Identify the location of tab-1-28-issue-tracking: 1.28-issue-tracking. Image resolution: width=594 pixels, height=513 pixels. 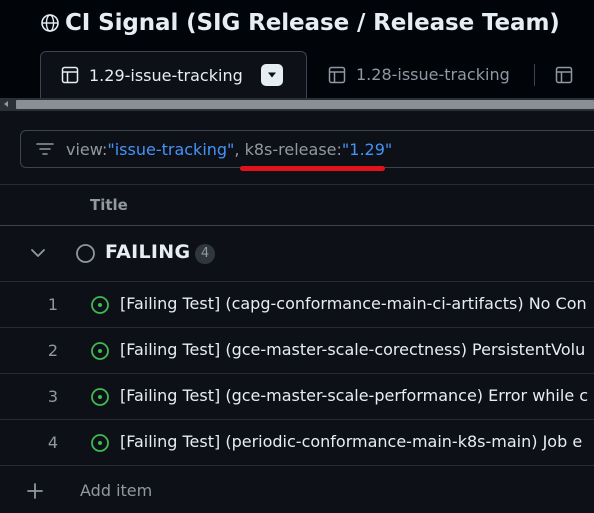
(419, 74).